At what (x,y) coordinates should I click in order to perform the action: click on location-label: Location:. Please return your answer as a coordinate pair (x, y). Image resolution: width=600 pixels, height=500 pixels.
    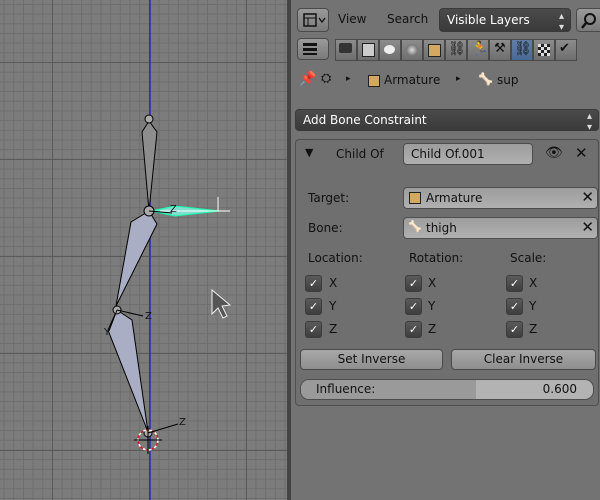
    Looking at the image, I should click on (335, 258).